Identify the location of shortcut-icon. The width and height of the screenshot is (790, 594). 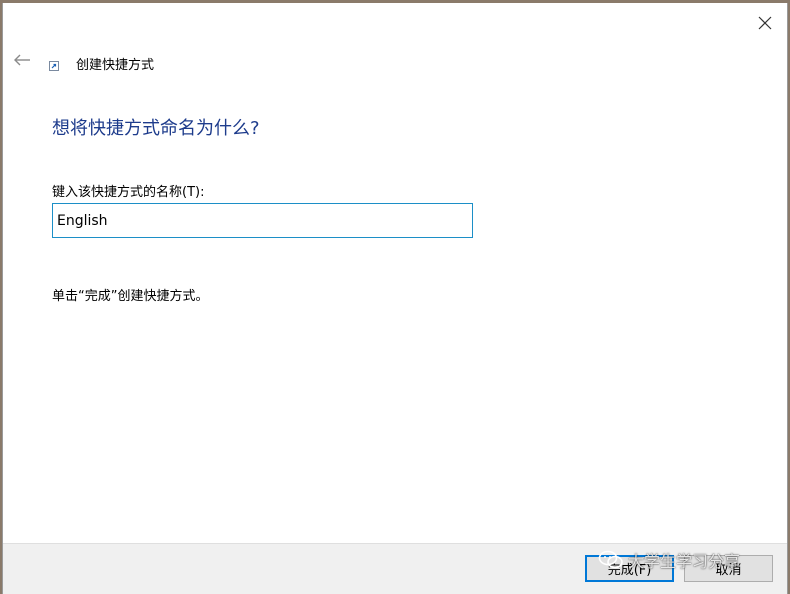
(54, 66).